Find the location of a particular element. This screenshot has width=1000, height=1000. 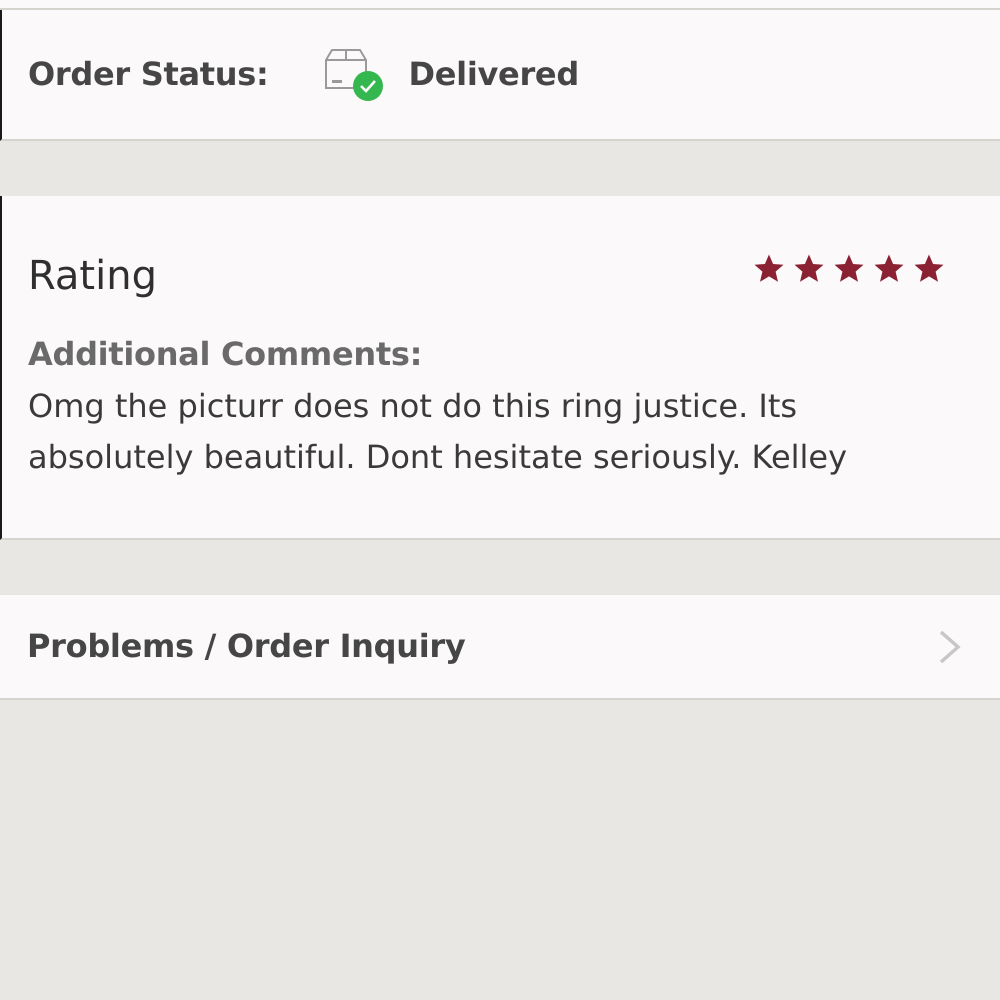

comments-text: Omg the picturr does not do this ring justice. Its absolutely beautiful. Dont hesitate seriously. Kelley is located at coordinates (438, 432).